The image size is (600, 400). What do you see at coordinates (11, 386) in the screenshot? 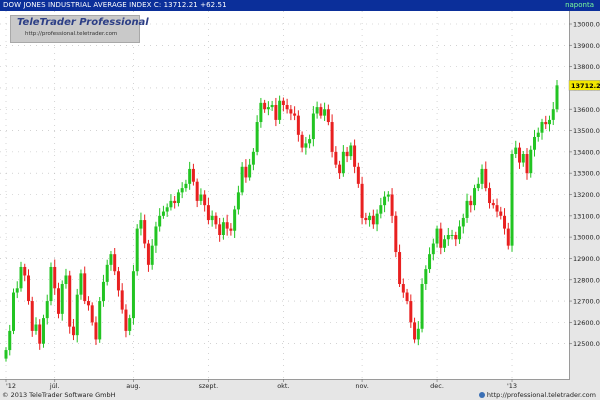
I see `x-tick-label: '12` at bounding box center [11, 386].